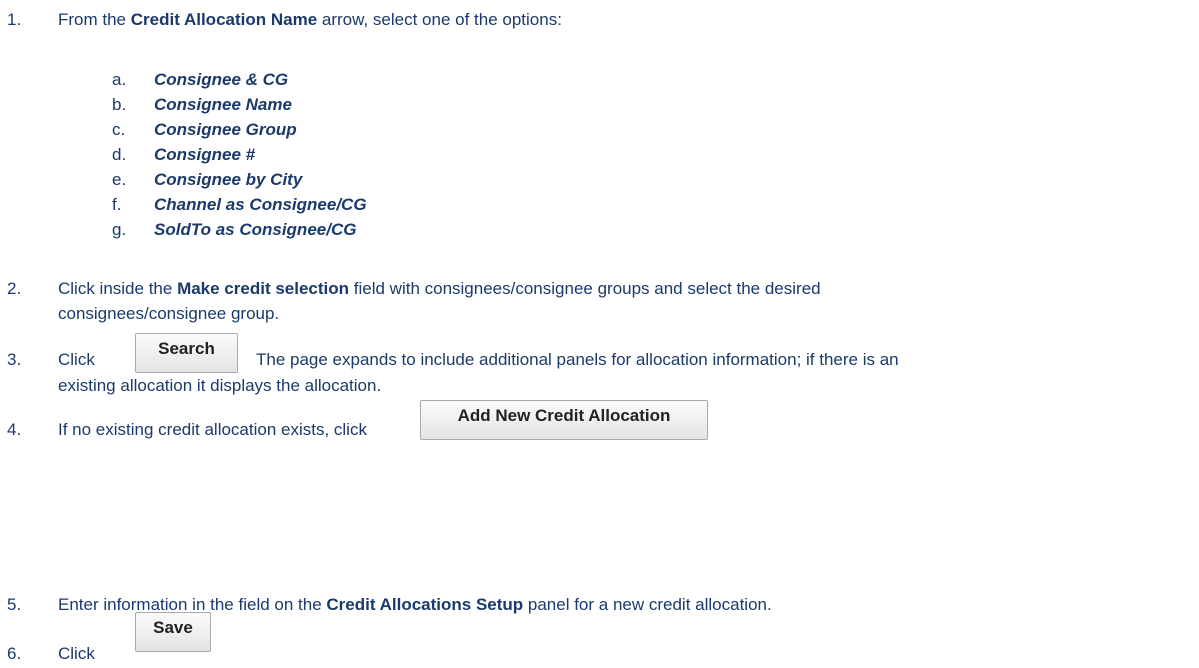 The image size is (1199, 668). I want to click on step-2-pre: Click inside the, so click(118, 288).